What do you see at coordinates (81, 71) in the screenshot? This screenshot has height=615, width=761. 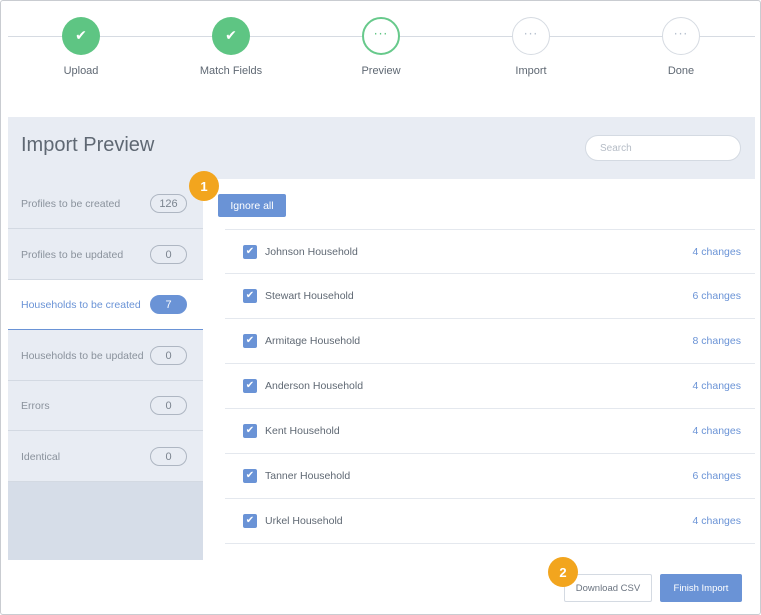 I see `step-label: Upload` at bounding box center [81, 71].